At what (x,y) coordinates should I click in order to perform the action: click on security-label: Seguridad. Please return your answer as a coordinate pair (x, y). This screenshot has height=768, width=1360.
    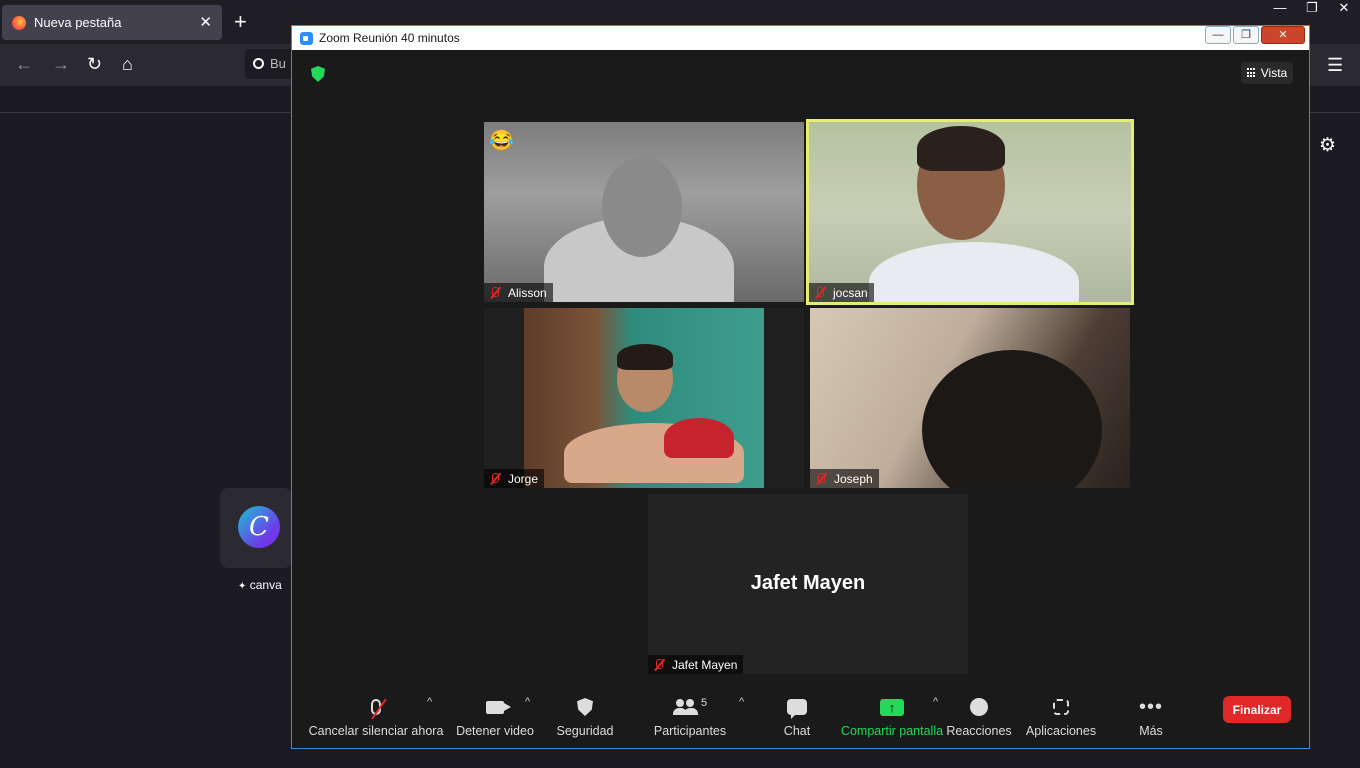
    Looking at the image, I should click on (585, 731).